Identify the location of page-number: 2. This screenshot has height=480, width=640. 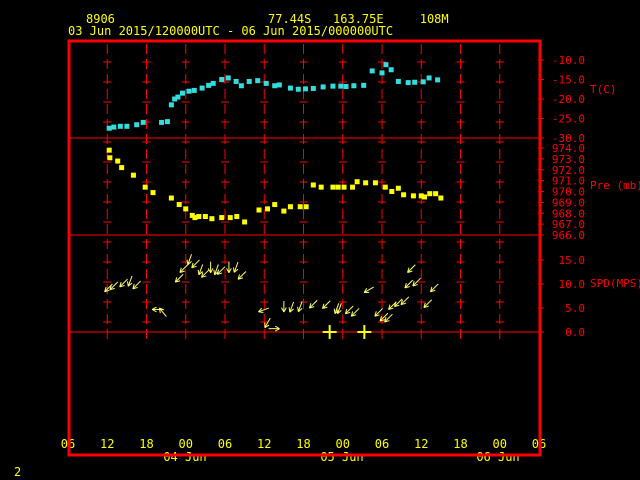
(17, 472).